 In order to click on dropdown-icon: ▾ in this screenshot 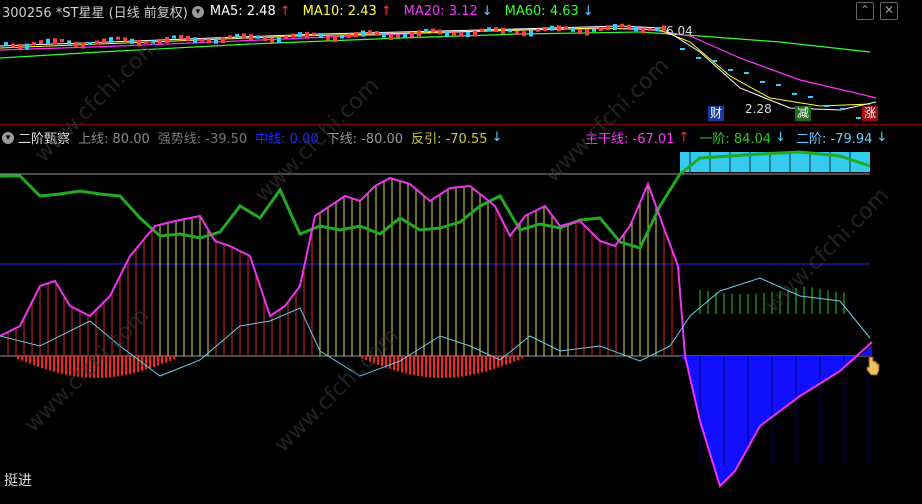, I will do `click(197, 11)`.